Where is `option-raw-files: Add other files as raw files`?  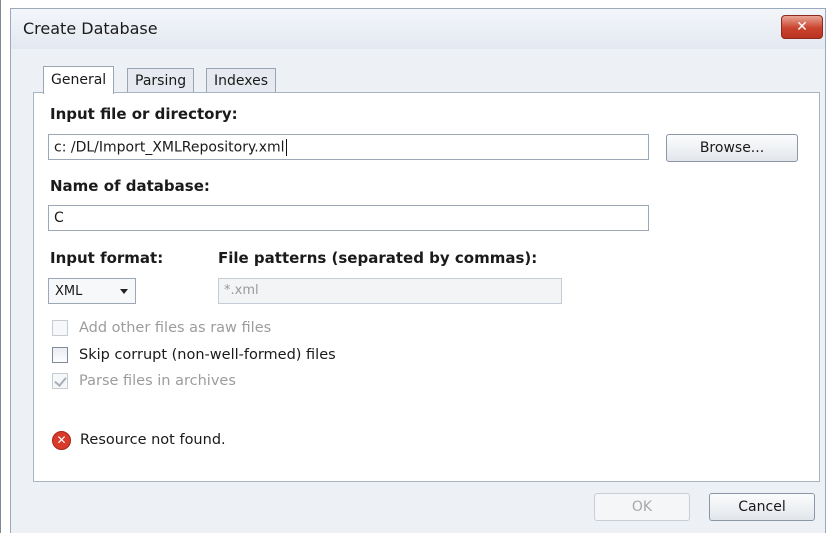
option-raw-files: Add other files as raw files is located at coordinates (161, 328).